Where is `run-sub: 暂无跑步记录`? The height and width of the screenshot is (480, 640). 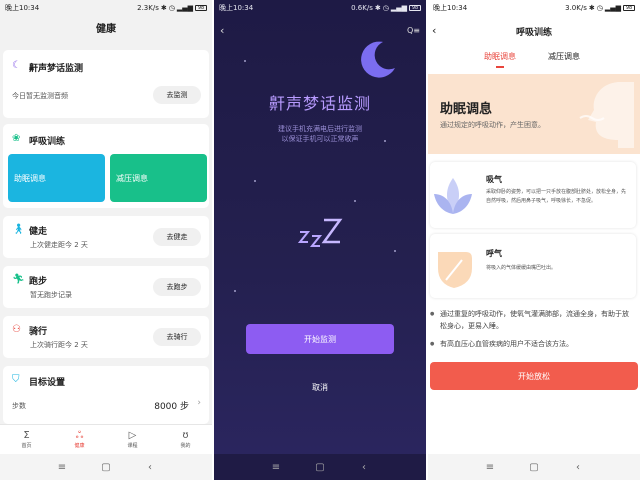
run-sub: 暂无跑步记录 is located at coordinates (51, 295).